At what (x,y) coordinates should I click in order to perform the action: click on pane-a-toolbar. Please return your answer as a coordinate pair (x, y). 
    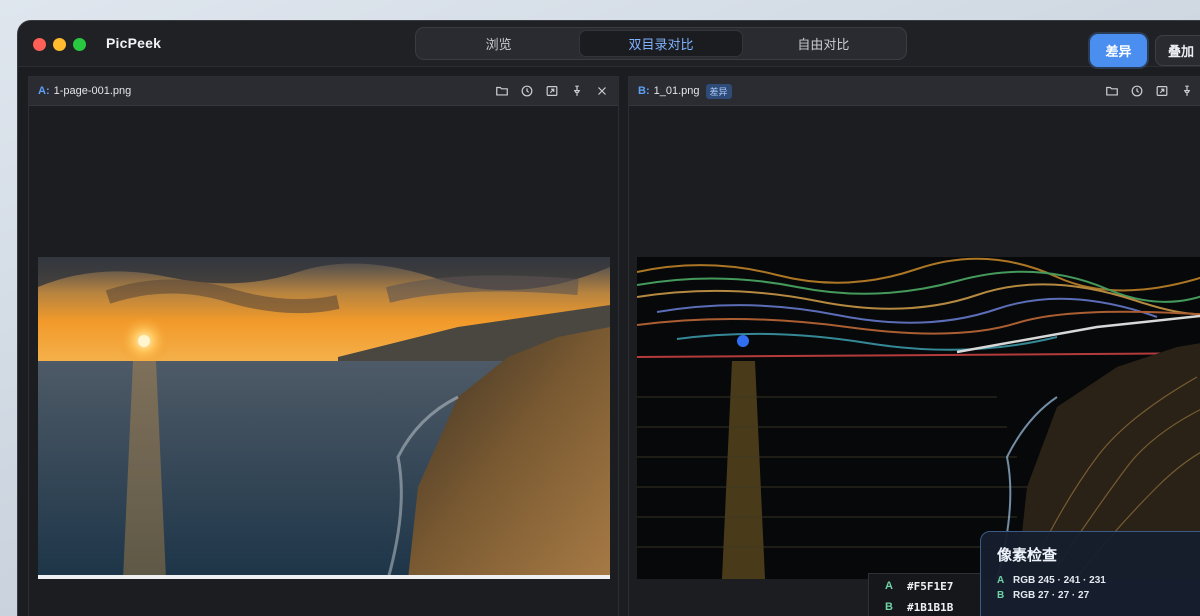
    Looking at the image, I should click on (552, 91).